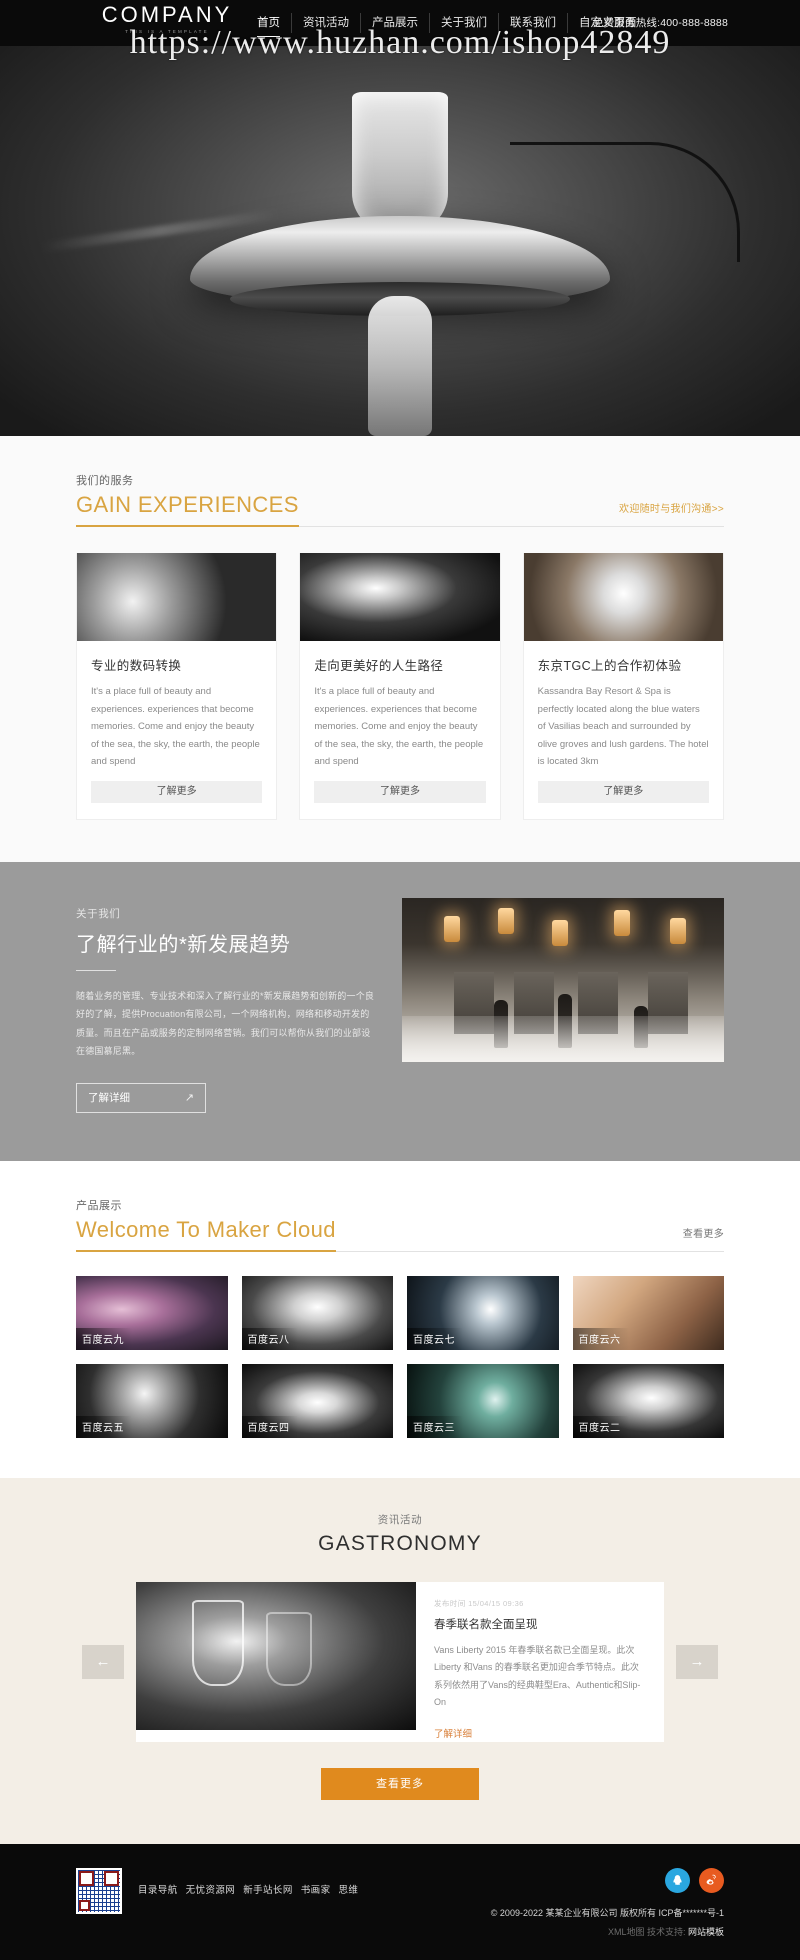  I want to click on friend-link: 书画家, so click(316, 1890).